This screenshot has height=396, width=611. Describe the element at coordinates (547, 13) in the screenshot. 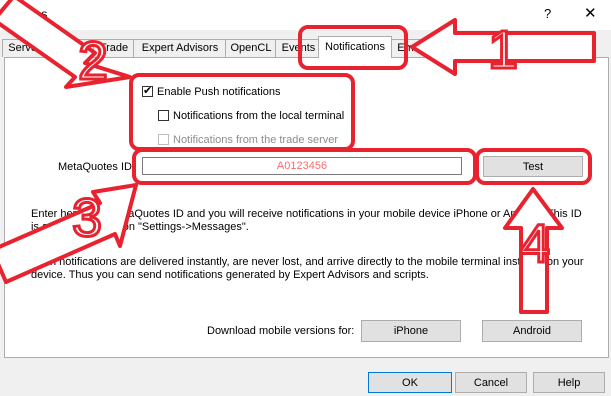

I see `help-icon: ?` at that location.